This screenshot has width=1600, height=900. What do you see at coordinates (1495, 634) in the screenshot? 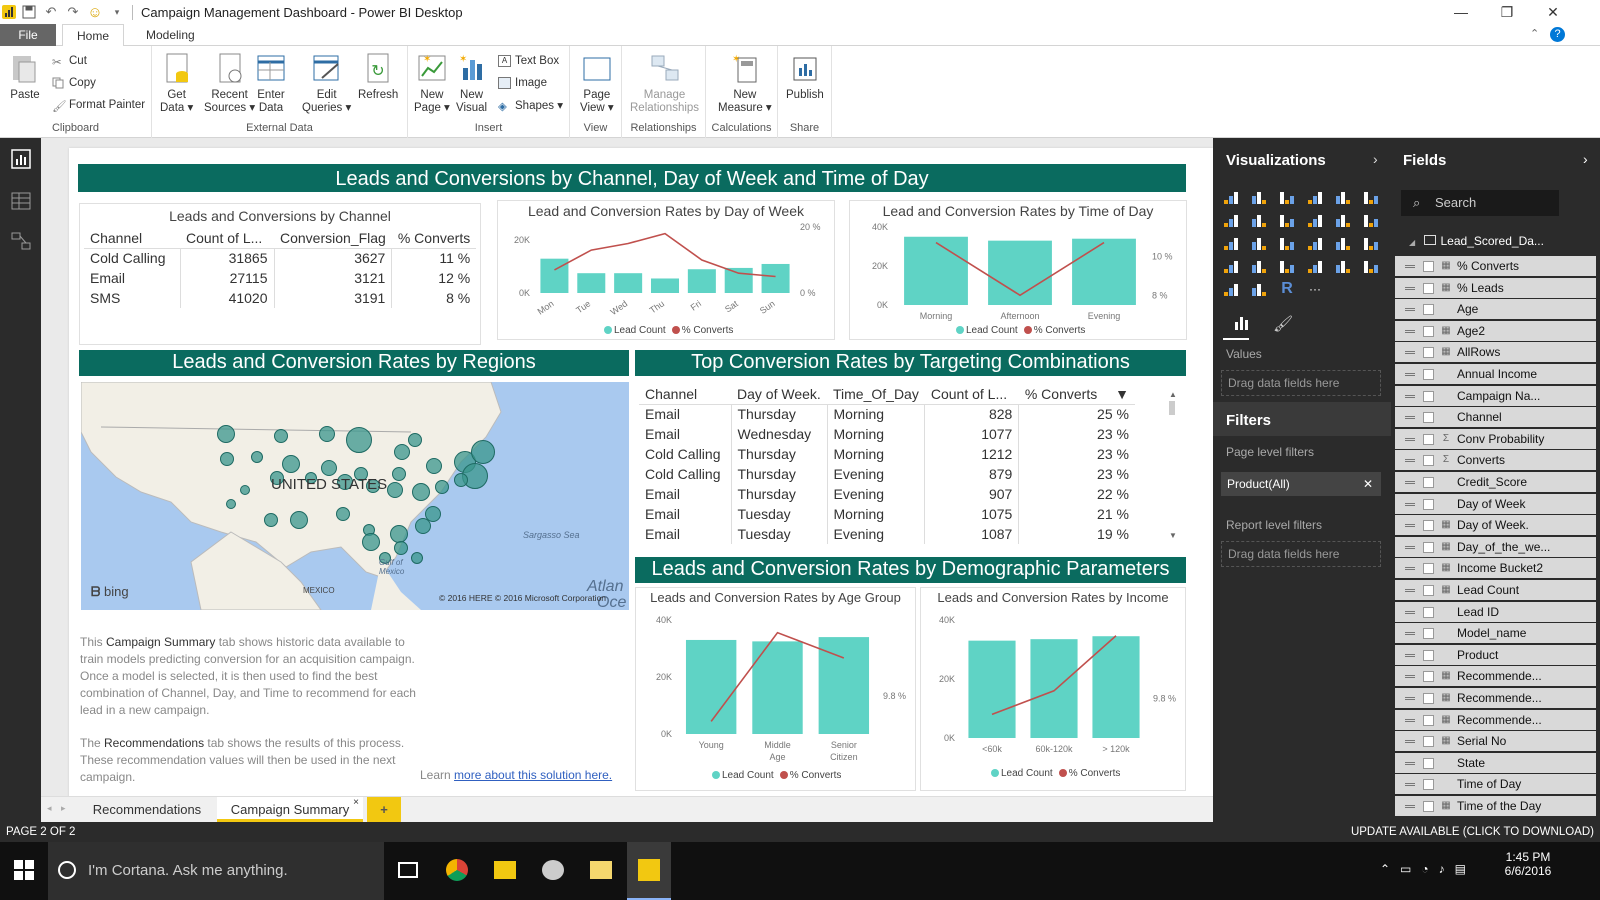
I see `field-item: Model_name` at bounding box center [1495, 634].